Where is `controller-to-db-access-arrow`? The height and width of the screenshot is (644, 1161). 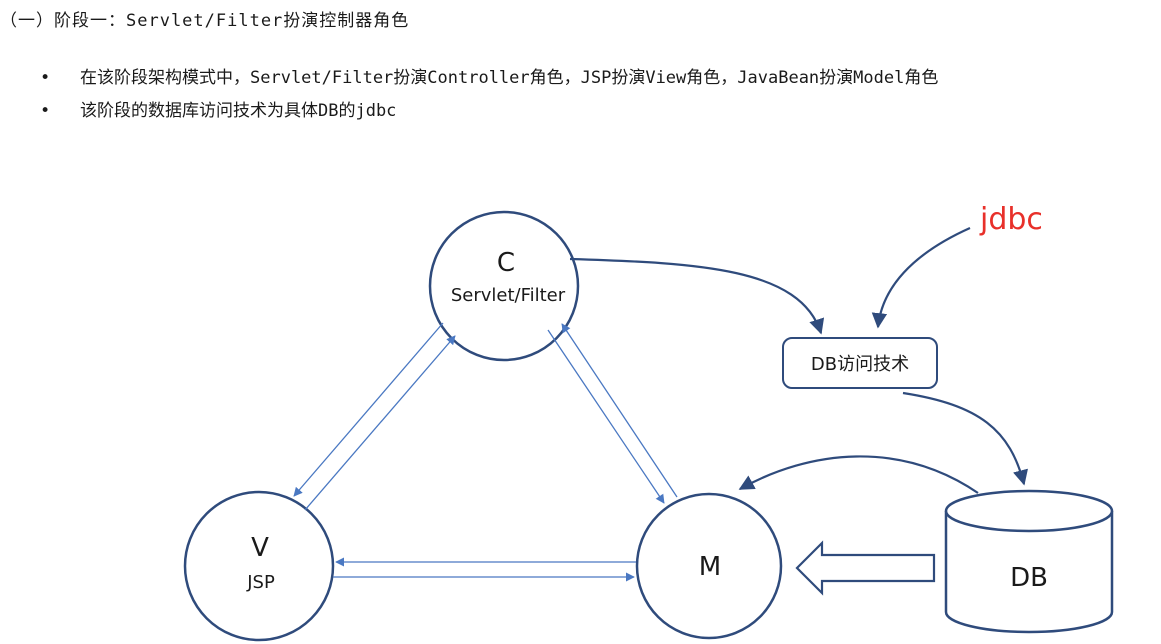
controller-to-db-access-arrow is located at coordinates (697, 296).